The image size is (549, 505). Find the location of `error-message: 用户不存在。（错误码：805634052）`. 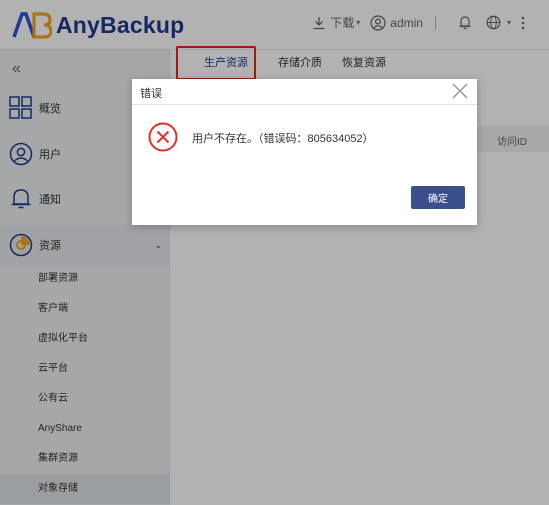

error-message: 用户不存在。（错误码：805634052） is located at coordinates (283, 139).